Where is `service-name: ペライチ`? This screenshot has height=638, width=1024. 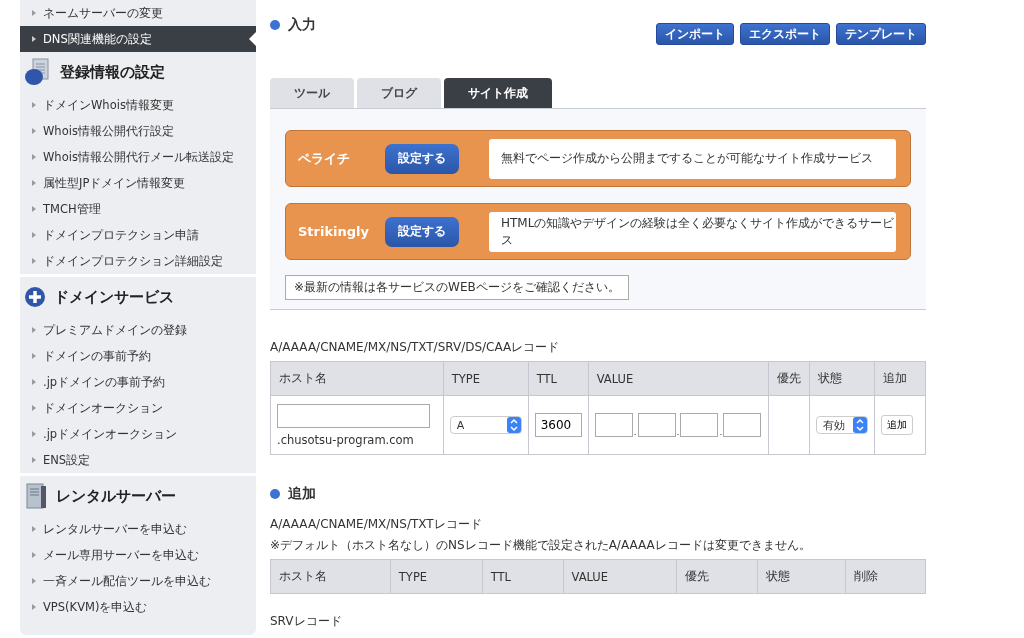 service-name: ペライチ is located at coordinates (324, 158).